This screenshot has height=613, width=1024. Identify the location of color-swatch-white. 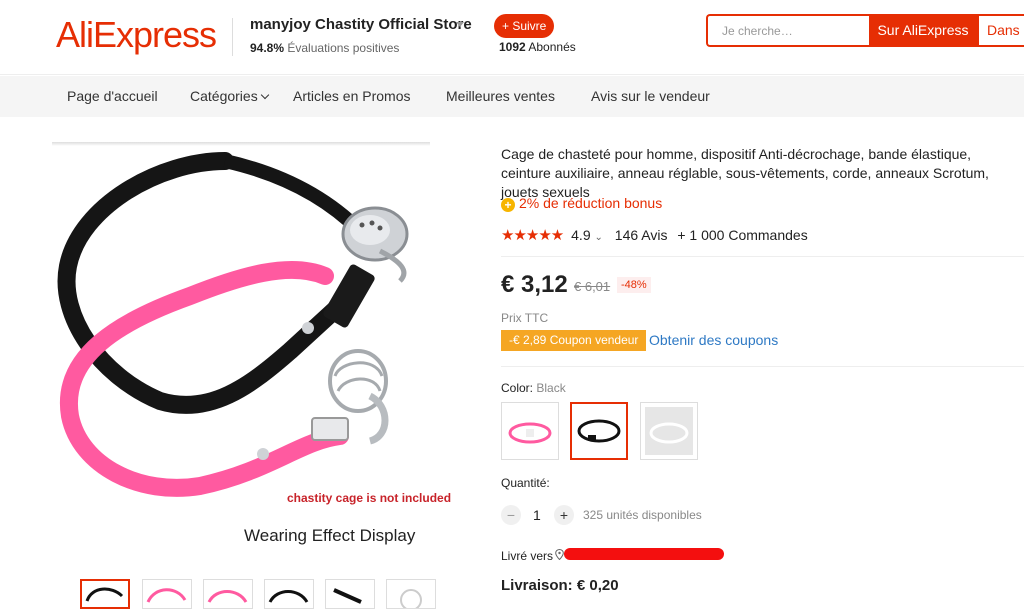
(669, 431).